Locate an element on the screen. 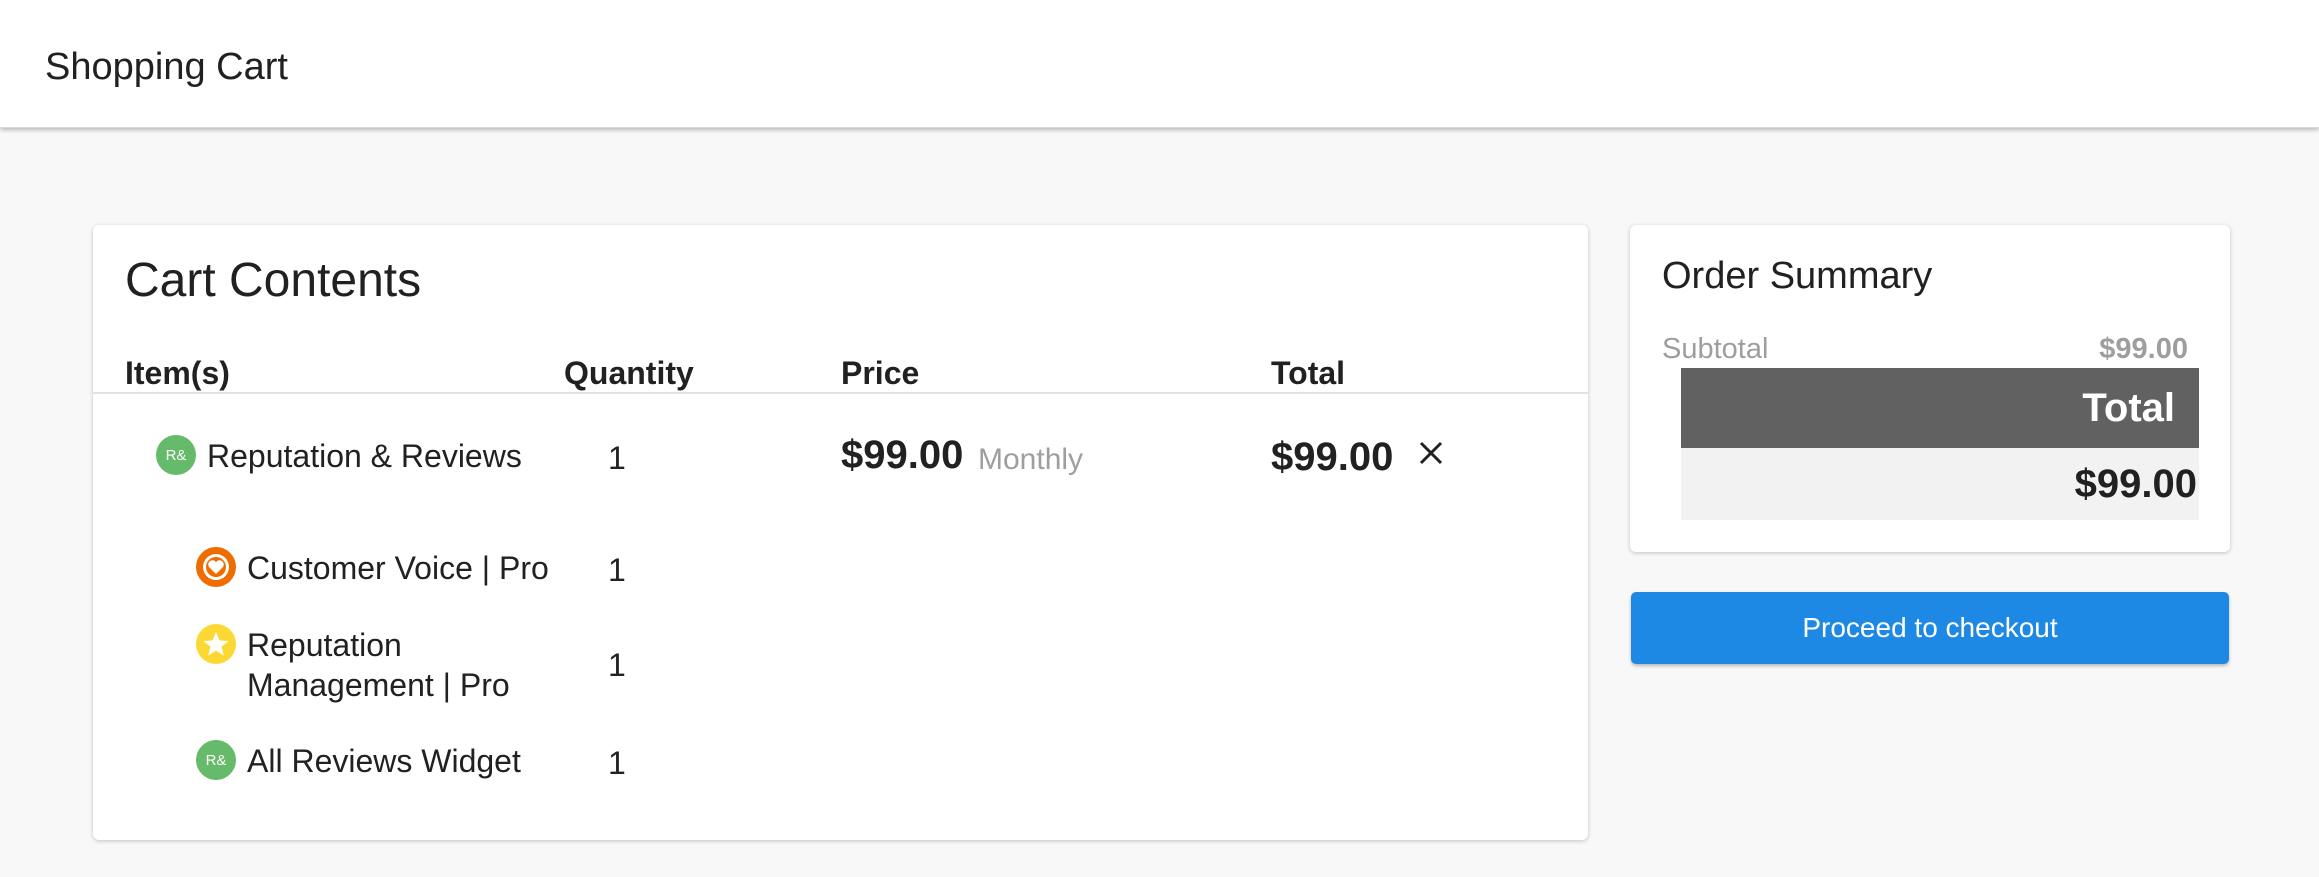 Image resolution: width=2319 pixels, height=877 pixels. total-value: $99.00 is located at coordinates (2135, 484).